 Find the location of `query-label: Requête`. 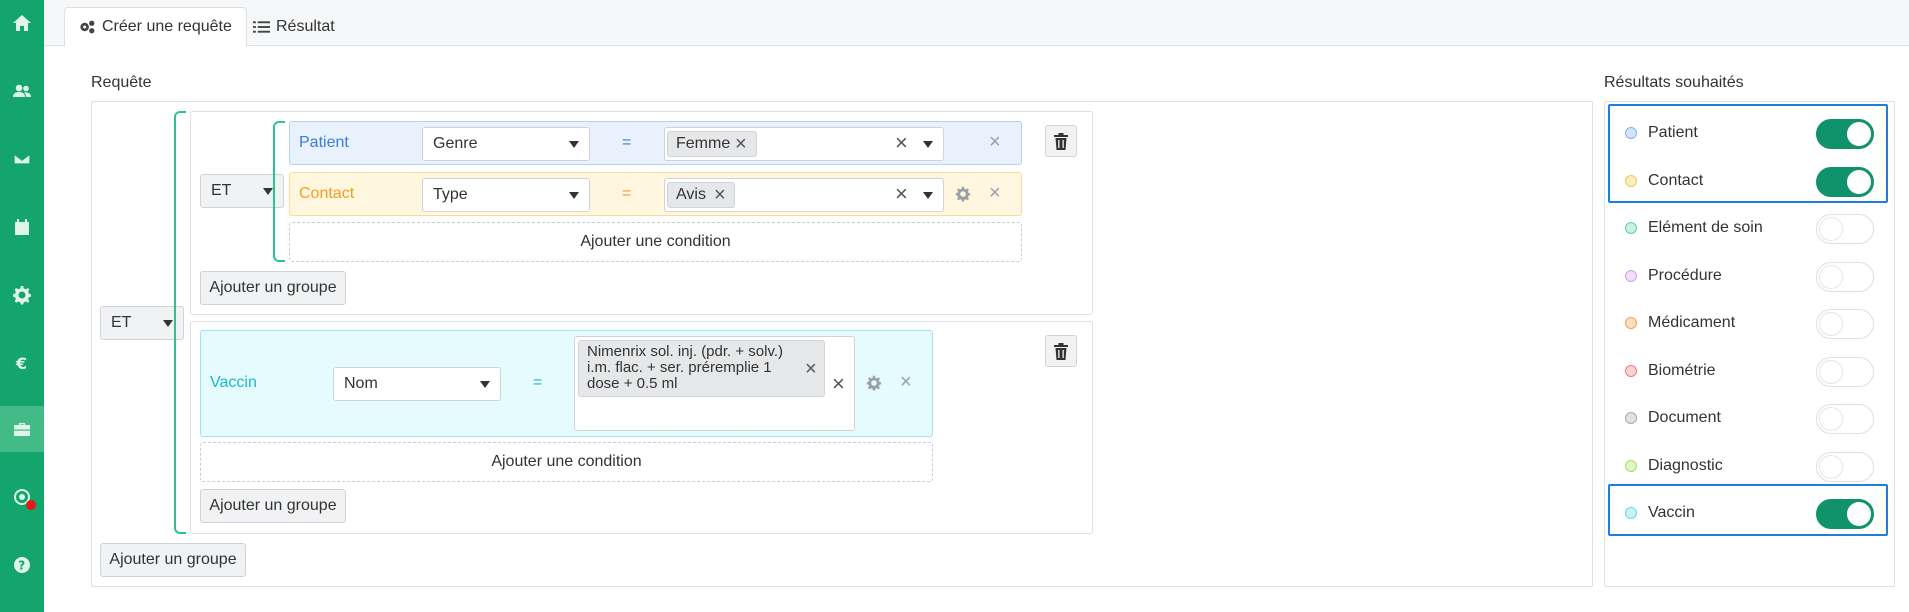

query-label: Requête is located at coordinates (121, 82).